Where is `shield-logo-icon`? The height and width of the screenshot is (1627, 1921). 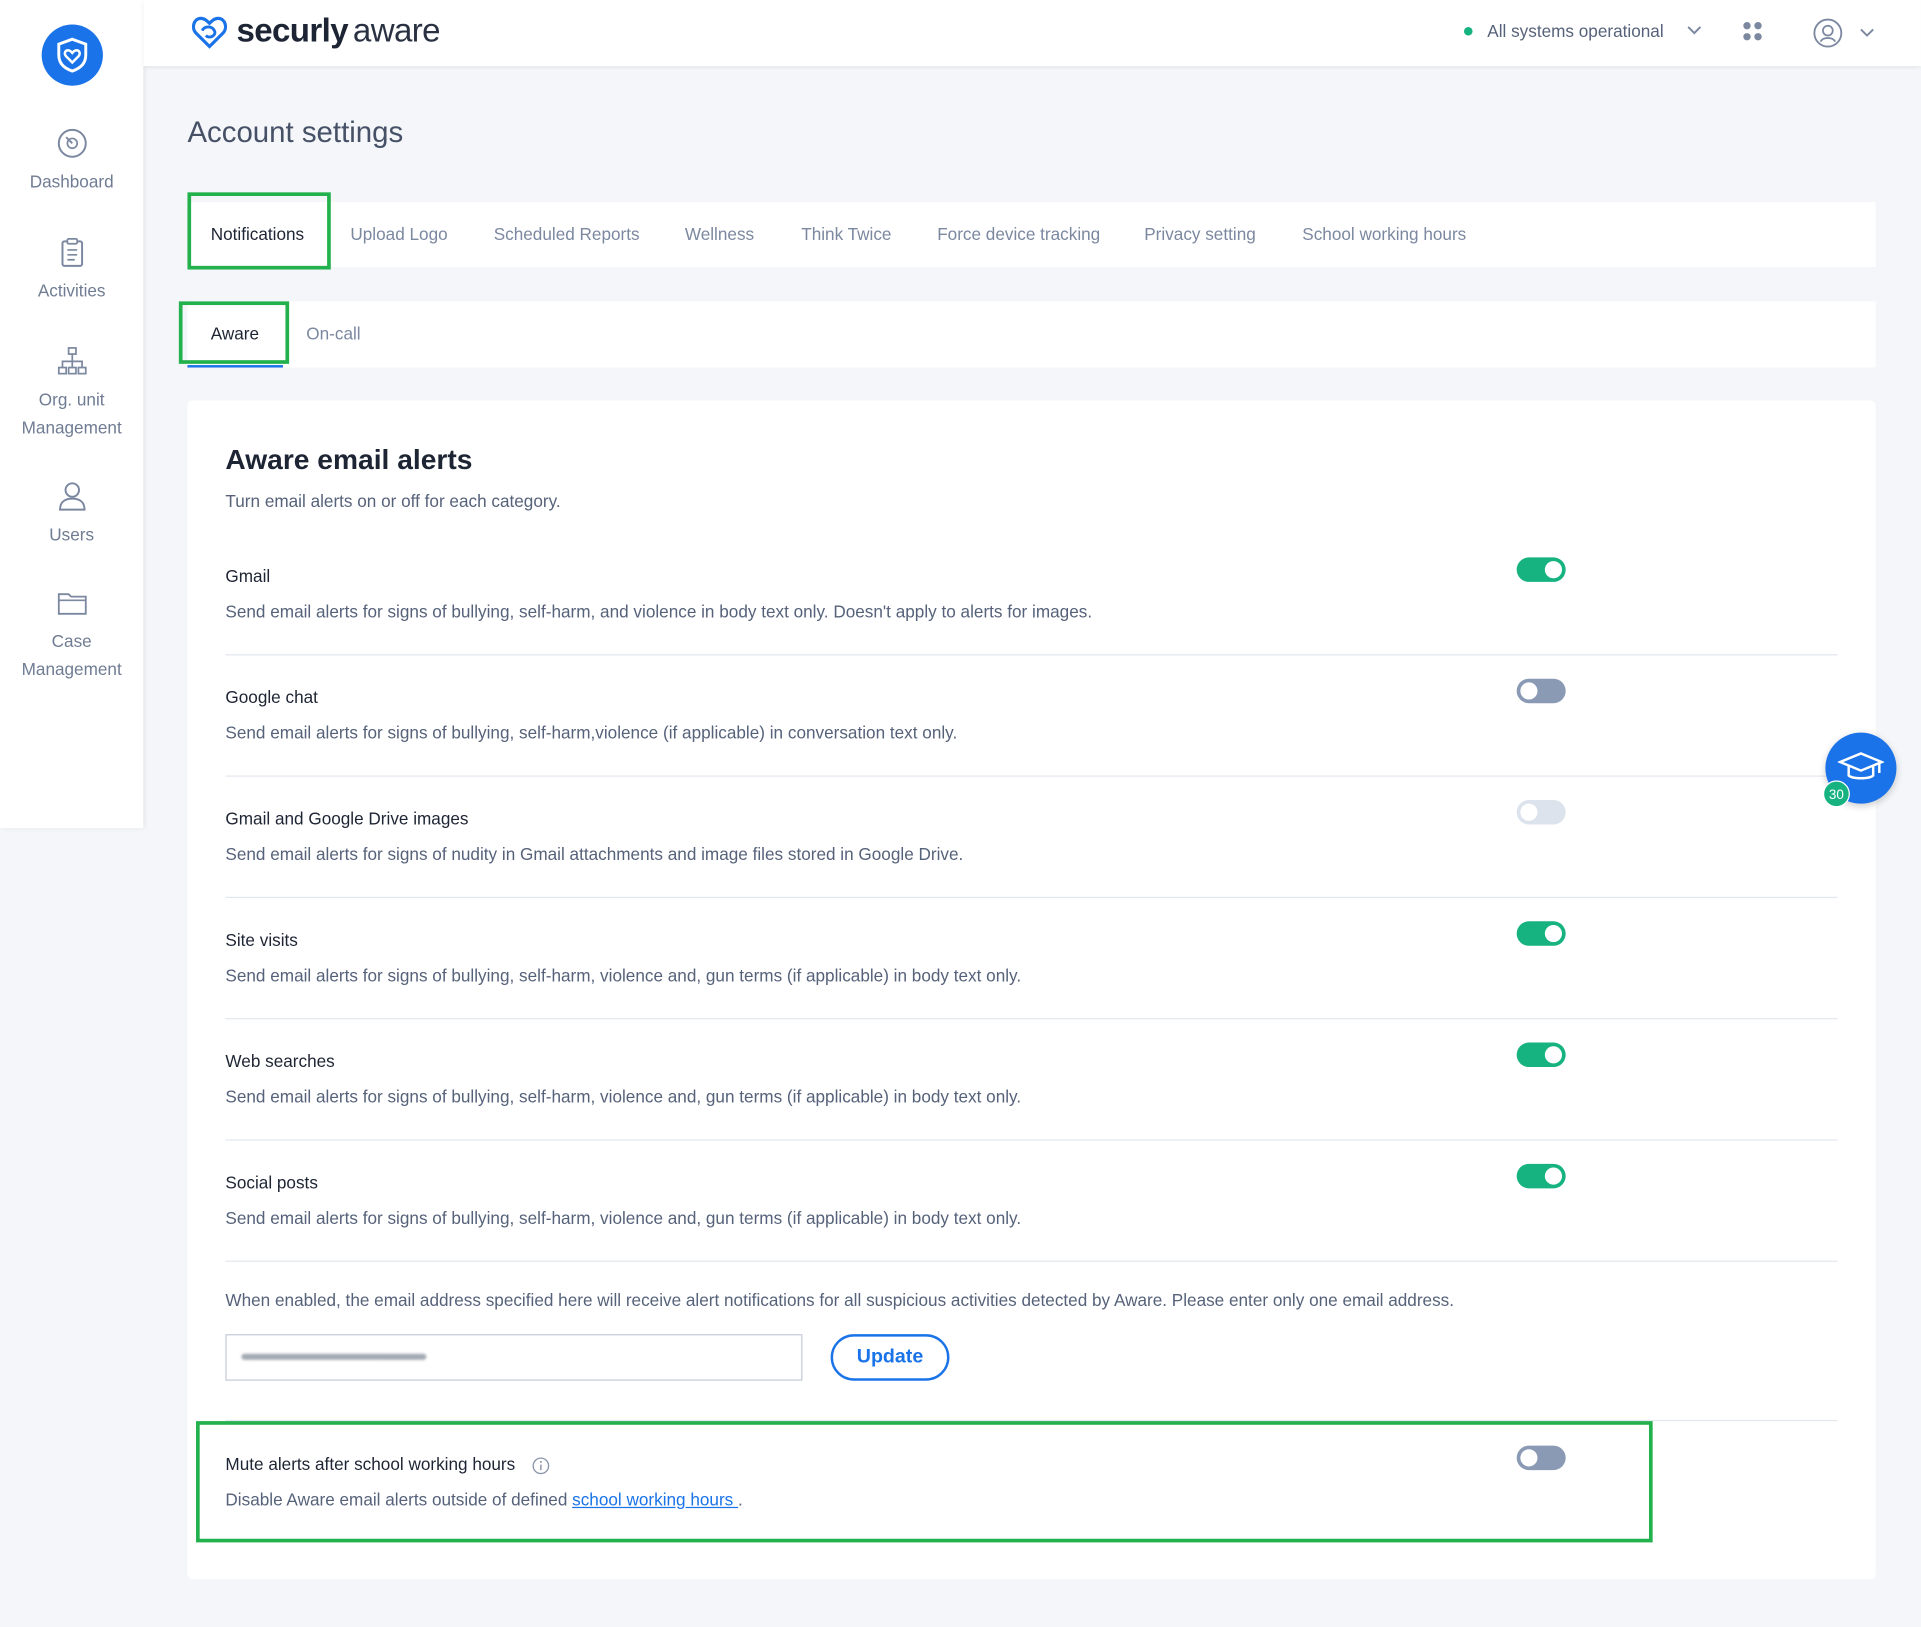
shield-logo-icon is located at coordinates (72, 55).